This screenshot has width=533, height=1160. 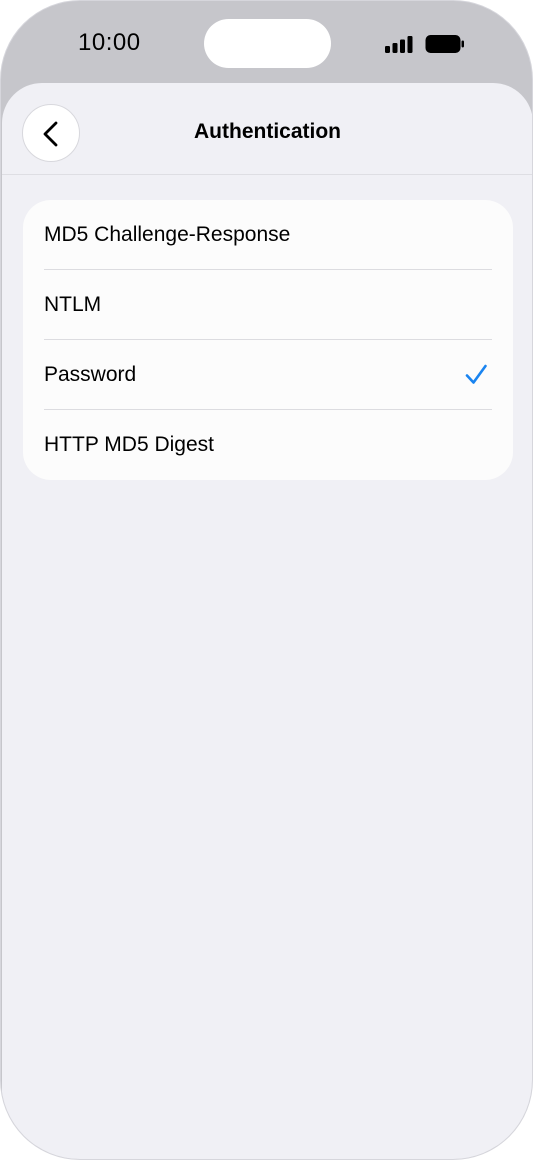 I want to click on page-title: Authentication, so click(x=267, y=131).